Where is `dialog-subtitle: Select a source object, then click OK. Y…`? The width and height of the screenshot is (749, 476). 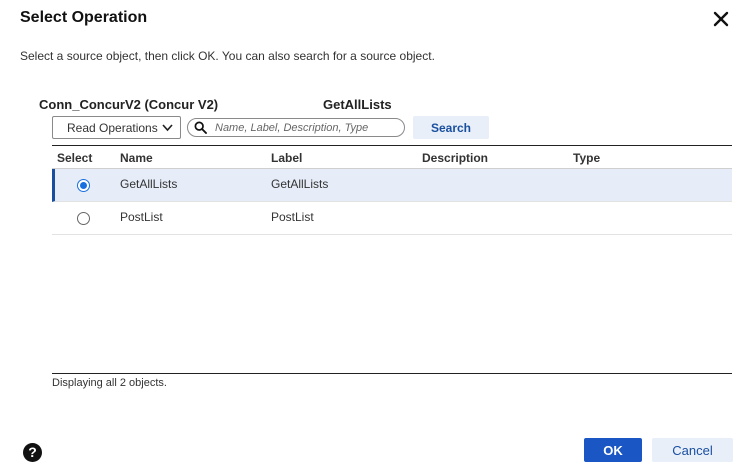
dialog-subtitle: Select a source object, then click OK. Y… is located at coordinates (227, 56).